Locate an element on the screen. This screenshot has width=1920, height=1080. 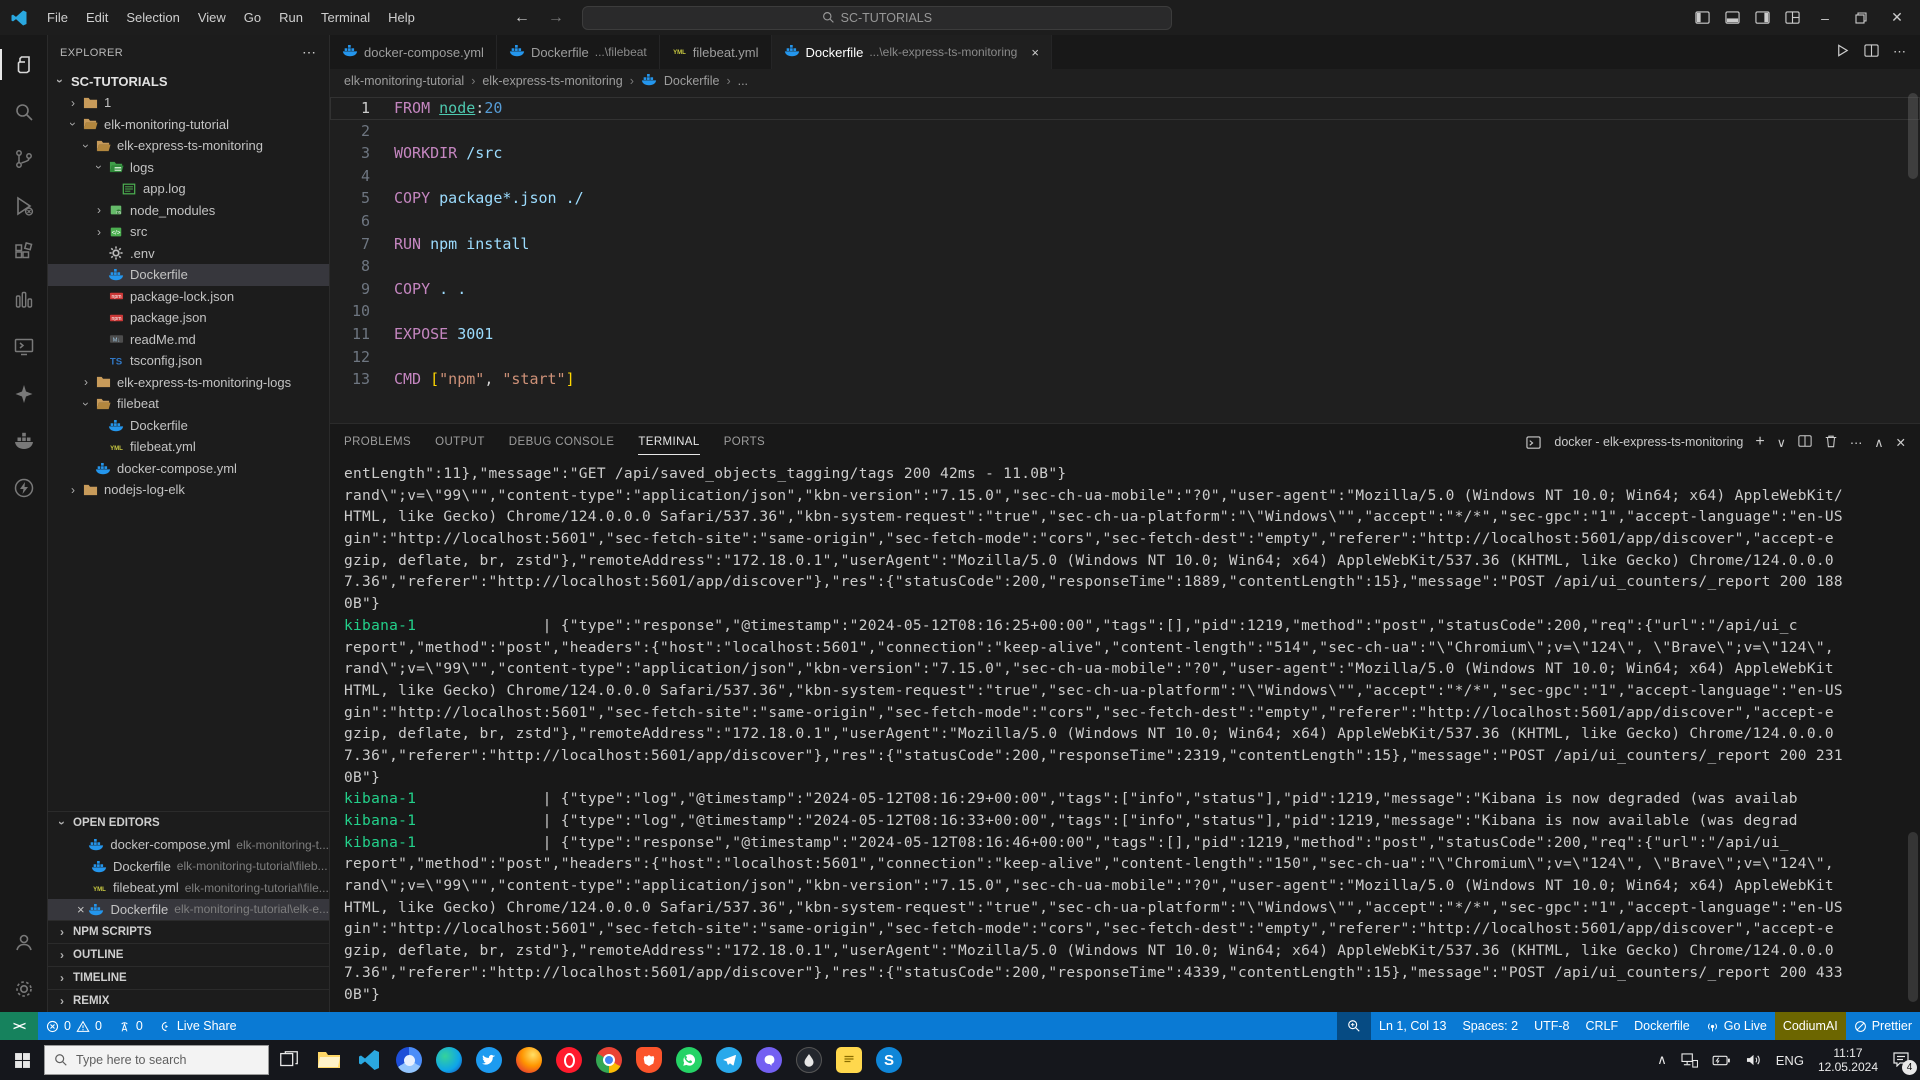
toggle-secondary-sidebar-icon is located at coordinates (1762, 18).